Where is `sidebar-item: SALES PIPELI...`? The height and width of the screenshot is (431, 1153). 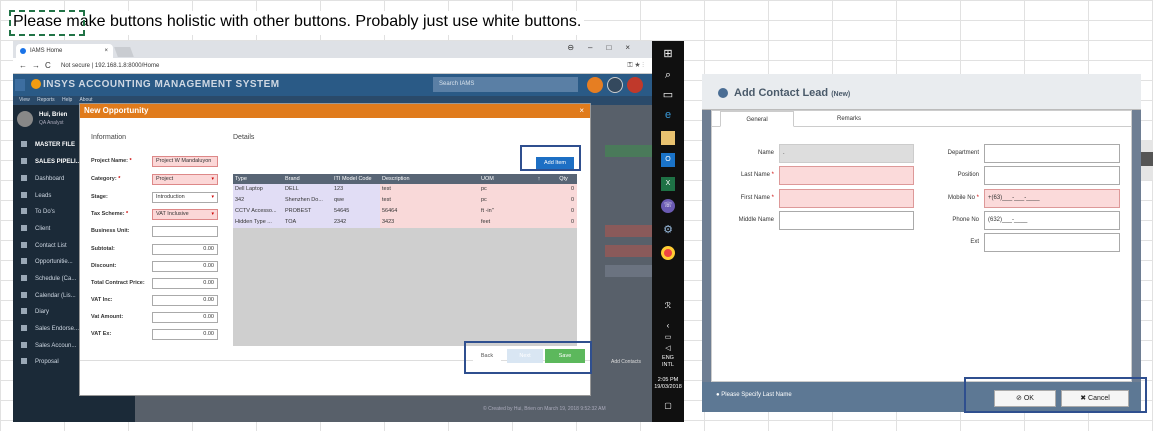 sidebar-item: SALES PIPELI... is located at coordinates (51, 162).